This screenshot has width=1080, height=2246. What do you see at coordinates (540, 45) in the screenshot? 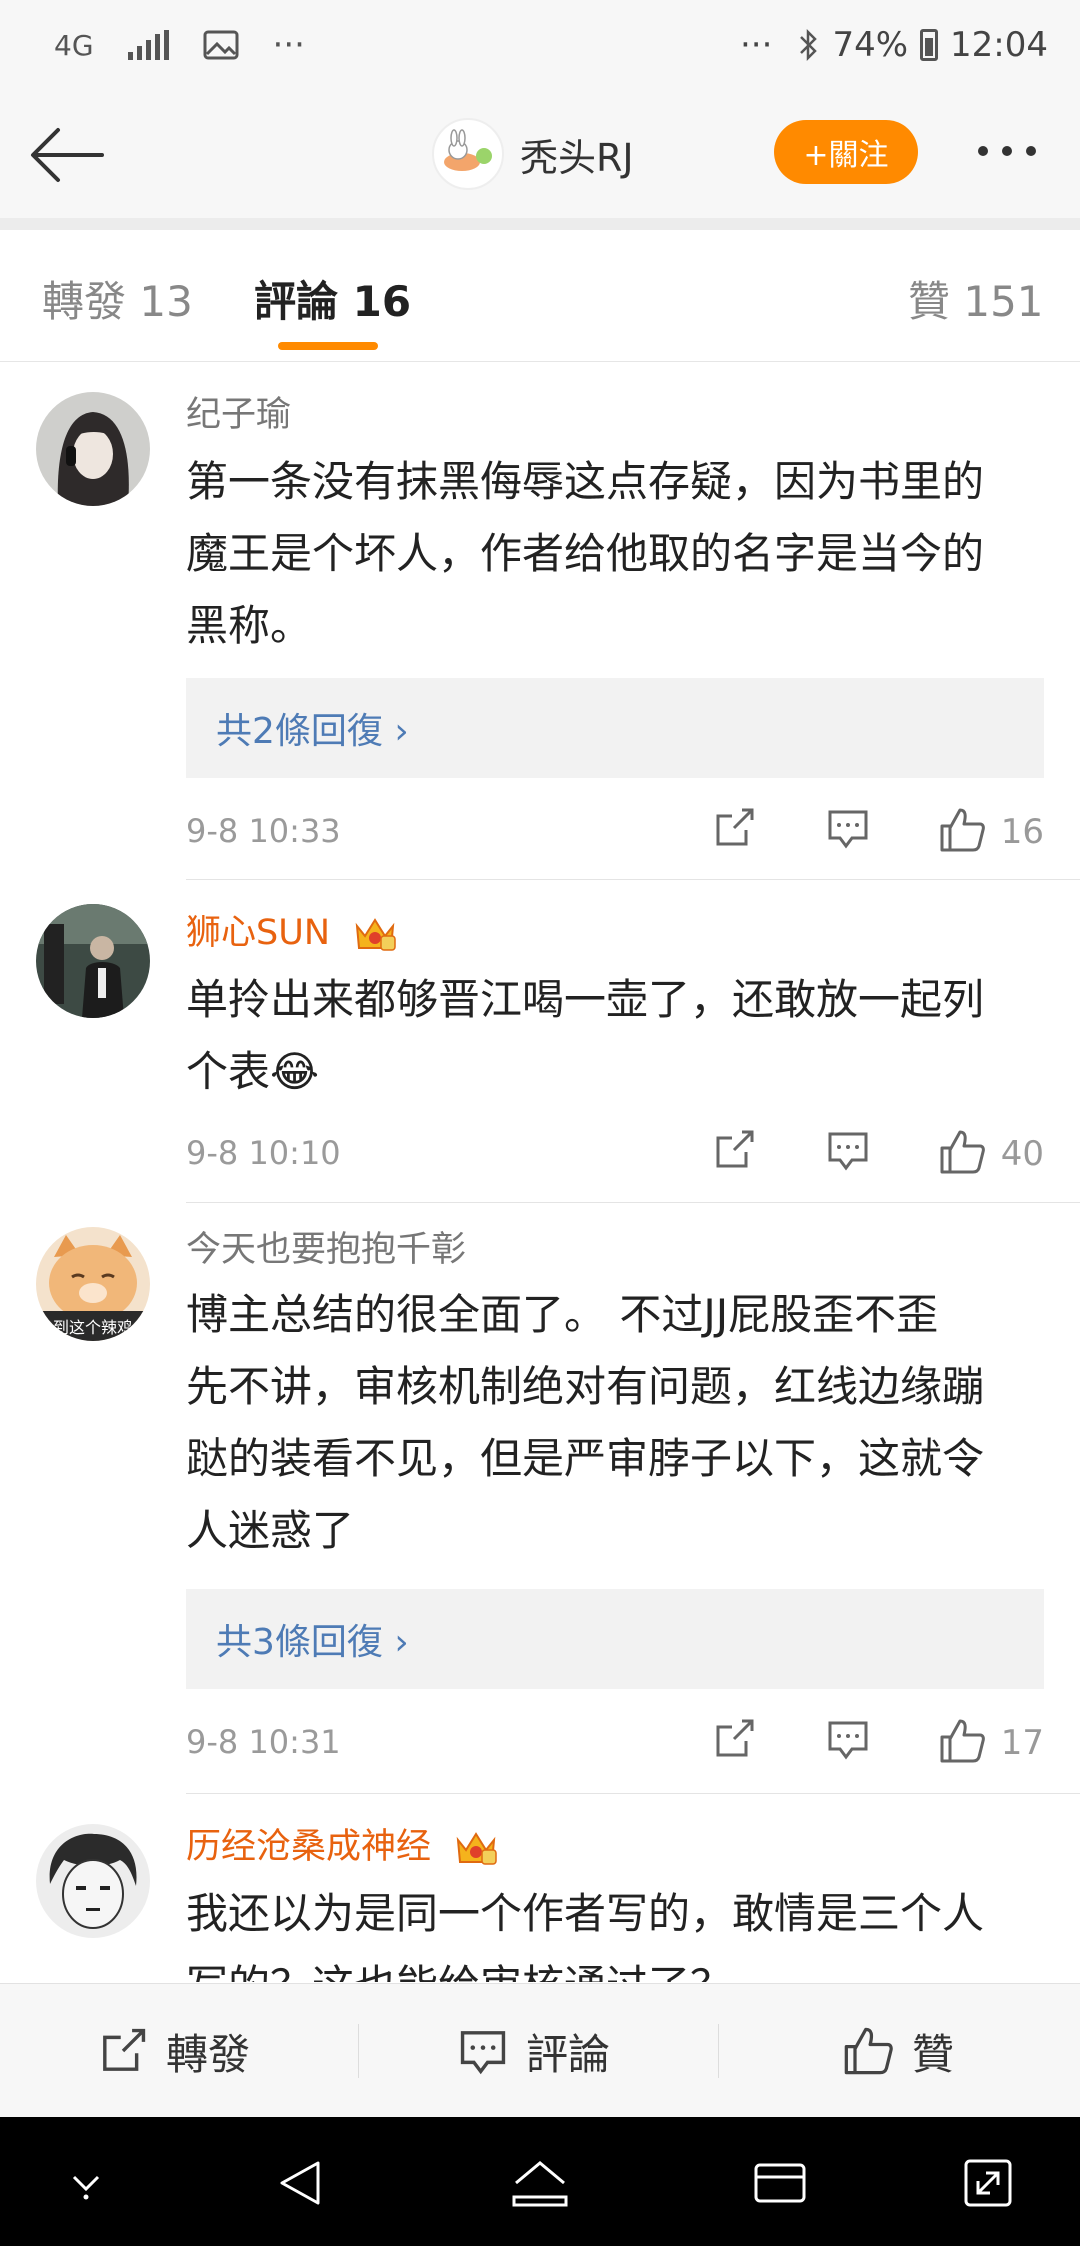
I see `status-bar: 4G ··· ··· 74% 12:04` at bounding box center [540, 45].